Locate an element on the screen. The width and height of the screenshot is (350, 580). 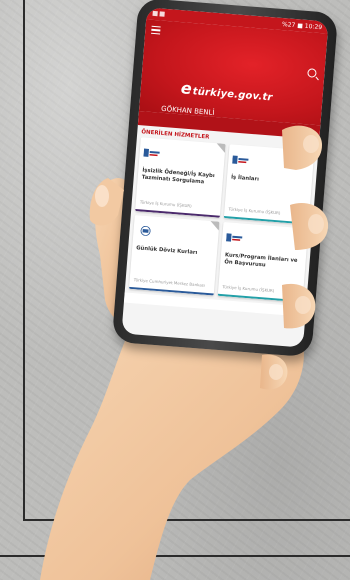
status-text: %27 ■ 10:29 is located at coordinates (302, 25).